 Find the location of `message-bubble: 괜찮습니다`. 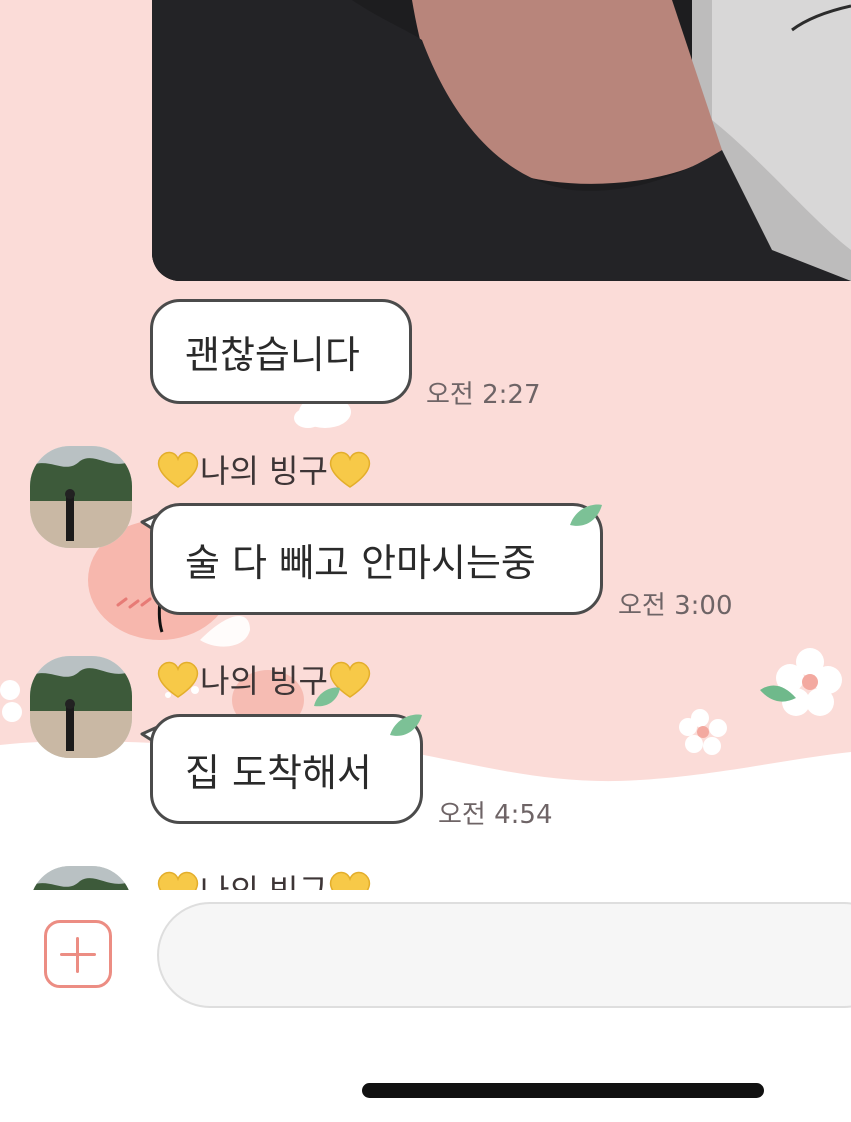

message-bubble: 괜찮습니다 is located at coordinates (281, 351).